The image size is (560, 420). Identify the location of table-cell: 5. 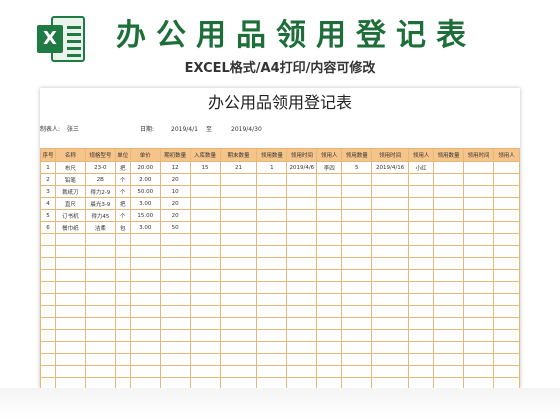
(48, 215).